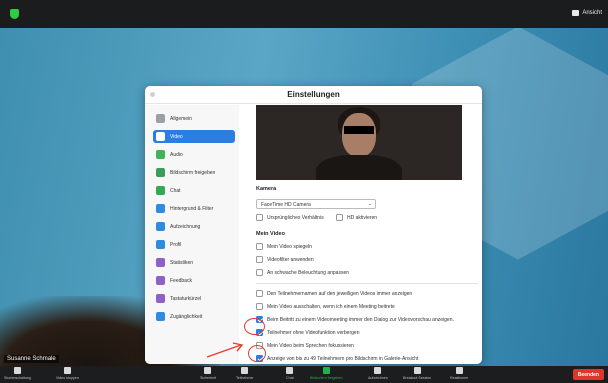 This screenshot has height=383, width=608. Describe the element at coordinates (285, 259) in the screenshot. I see `settings-option: Videofilter anwenden` at that location.